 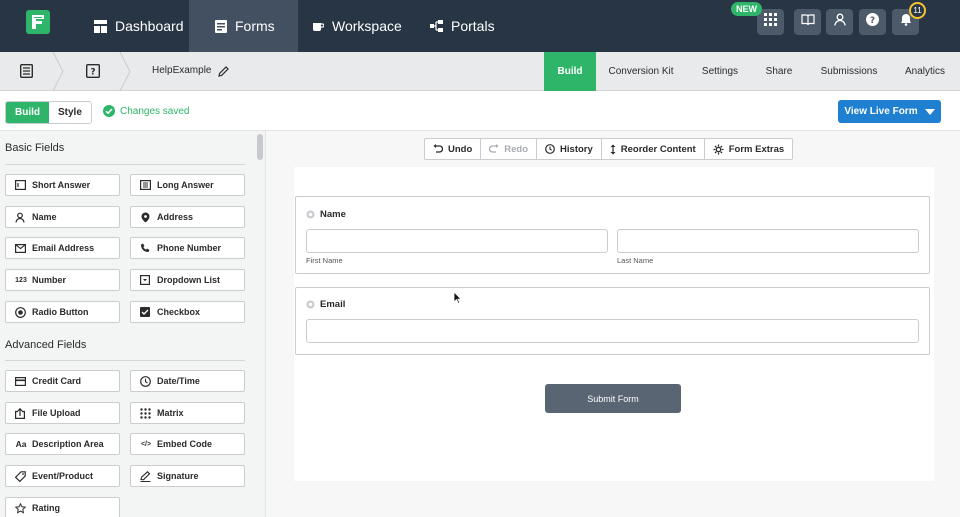 What do you see at coordinates (187, 476) in the screenshot?
I see `field-signature: Signature` at bounding box center [187, 476].